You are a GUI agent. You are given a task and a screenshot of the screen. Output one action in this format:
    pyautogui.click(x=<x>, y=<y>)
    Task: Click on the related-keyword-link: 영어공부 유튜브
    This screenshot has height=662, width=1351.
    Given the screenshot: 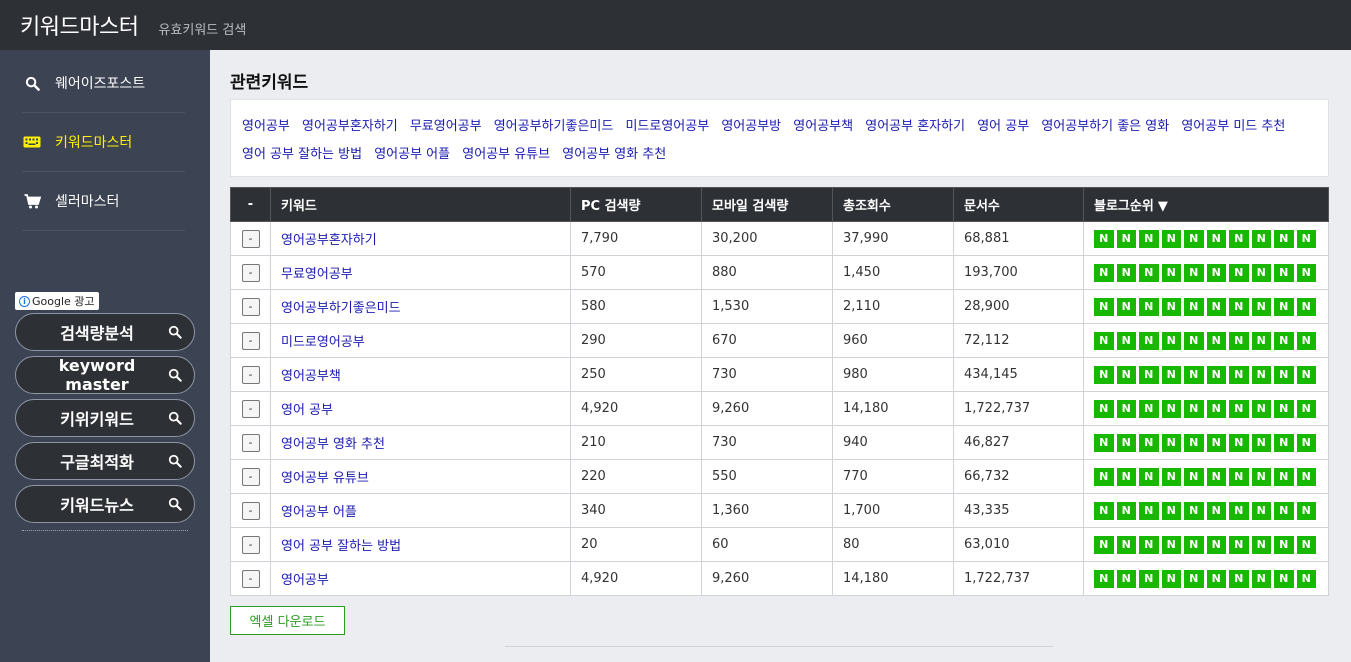 What is the action you would take?
    pyautogui.click(x=506, y=154)
    